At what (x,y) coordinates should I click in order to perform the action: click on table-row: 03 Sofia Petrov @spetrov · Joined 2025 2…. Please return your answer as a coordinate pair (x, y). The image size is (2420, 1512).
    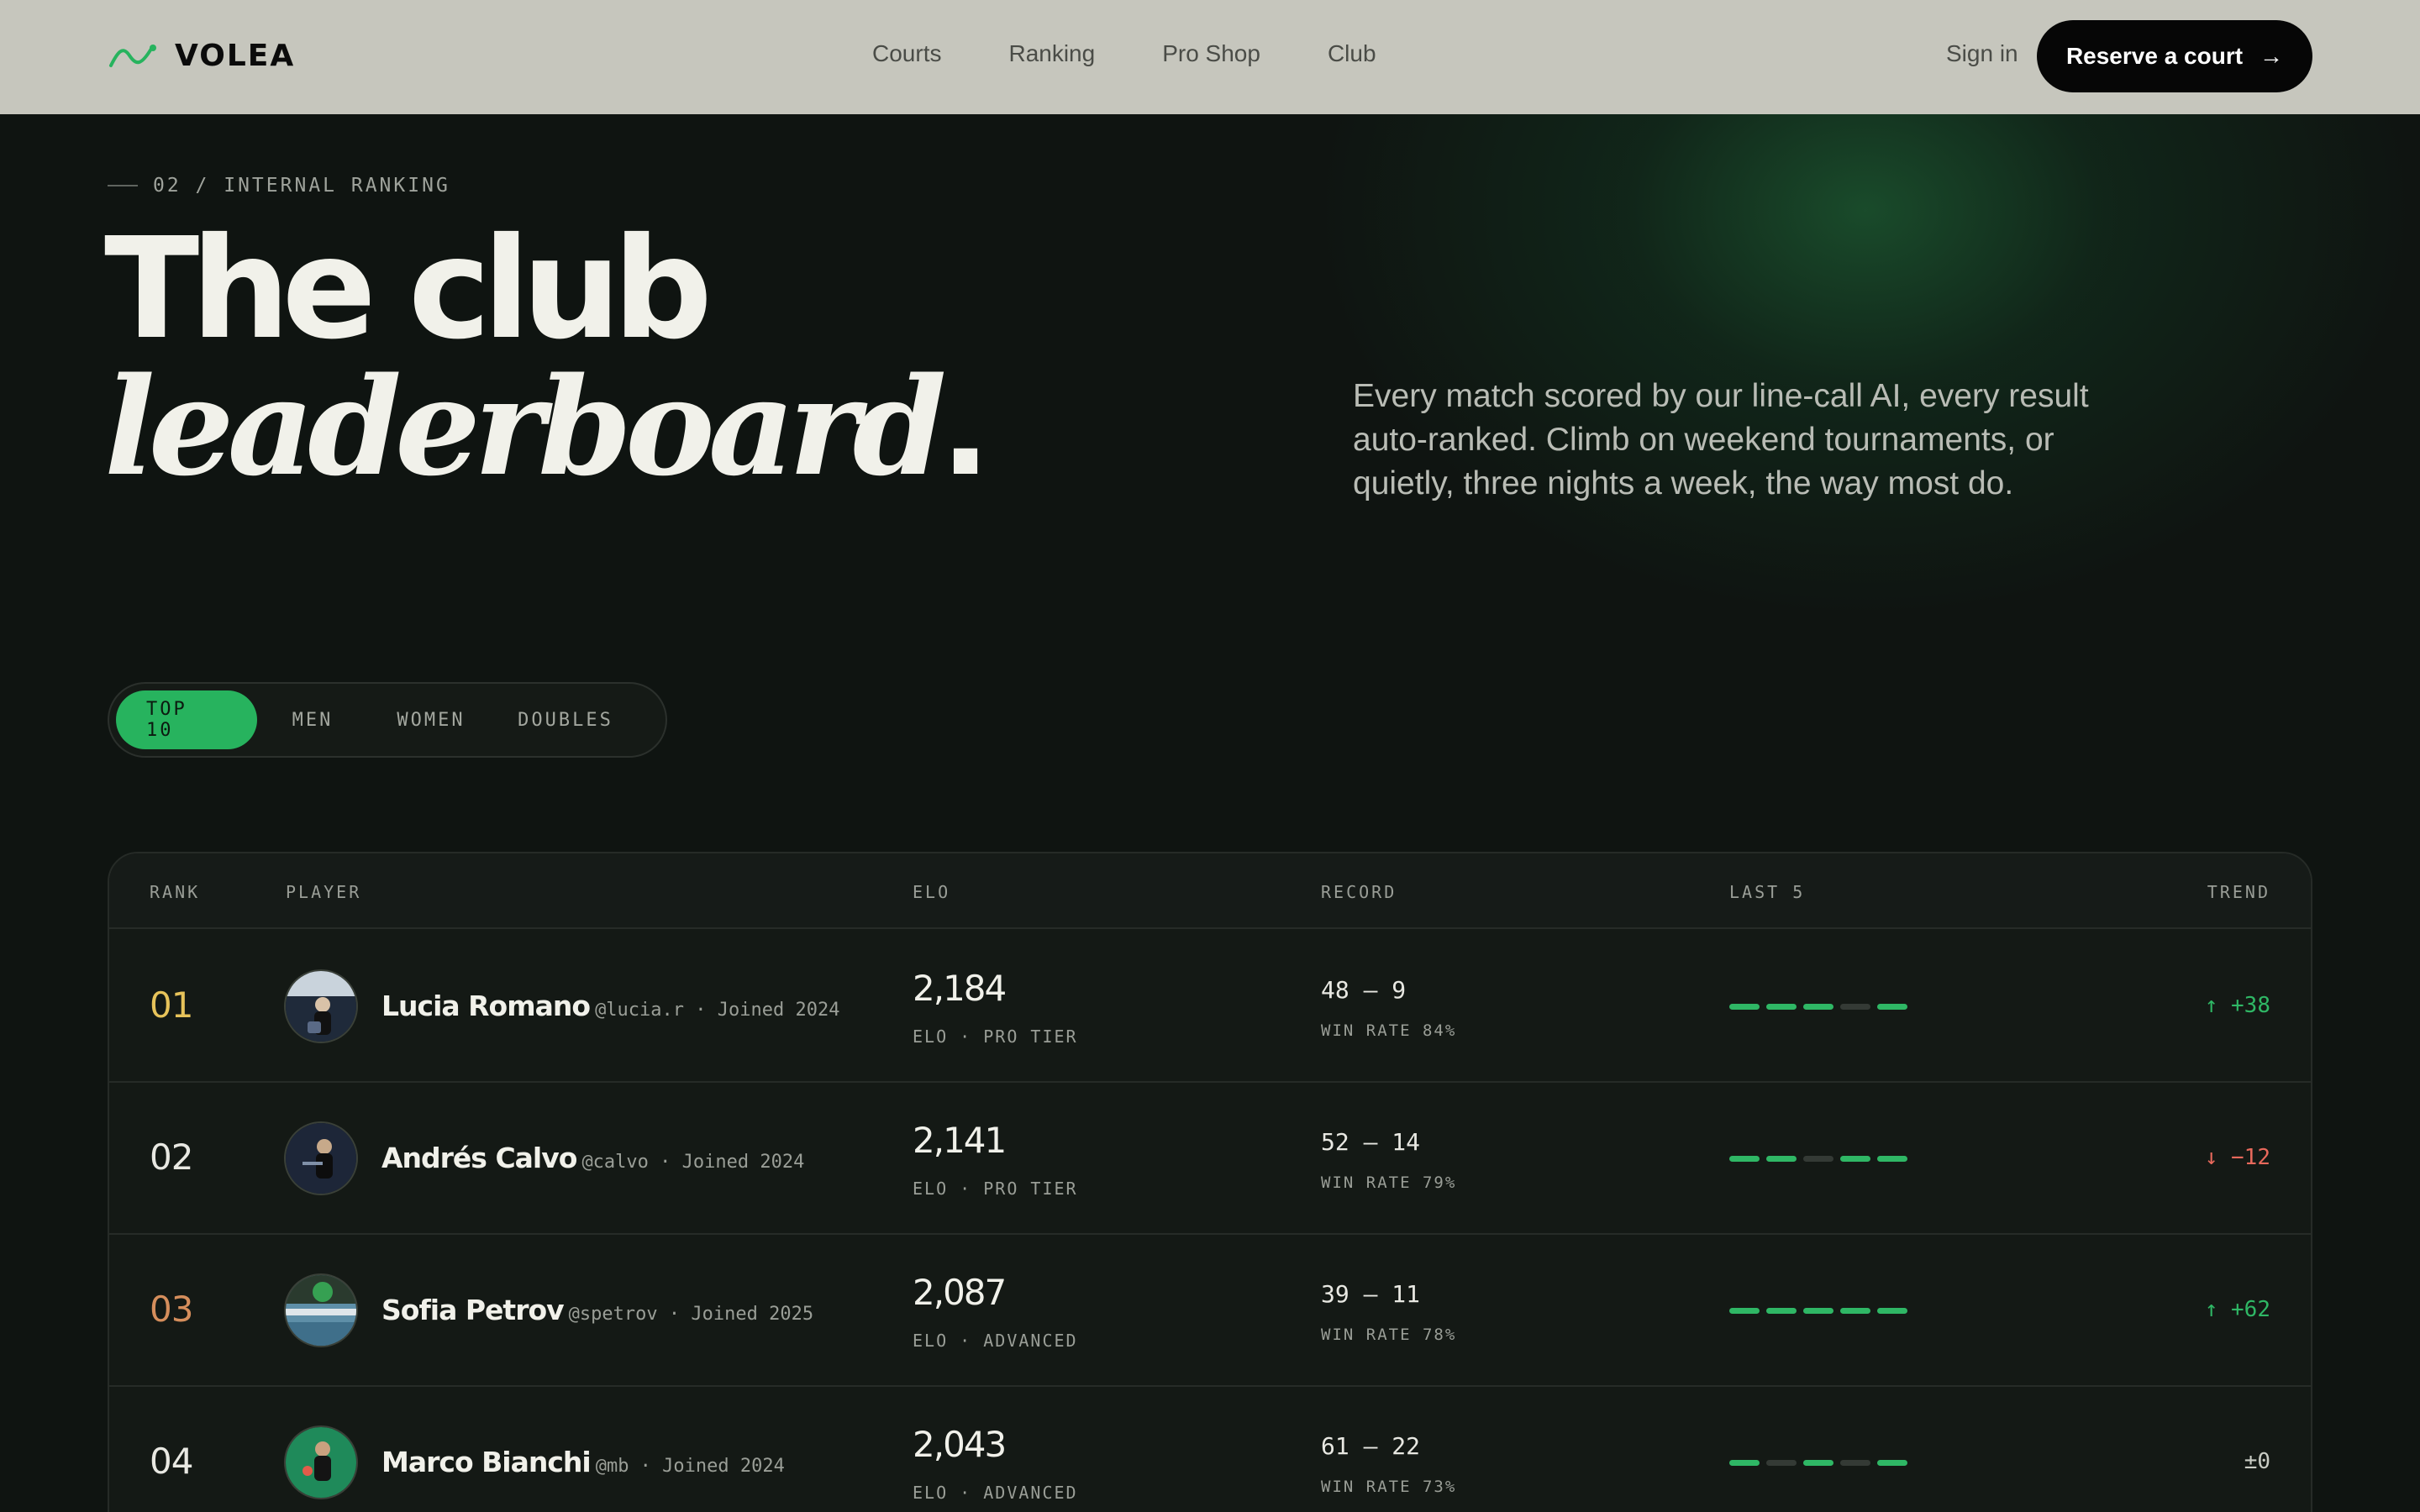
    Looking at the image, I should click on (1210, 1311).